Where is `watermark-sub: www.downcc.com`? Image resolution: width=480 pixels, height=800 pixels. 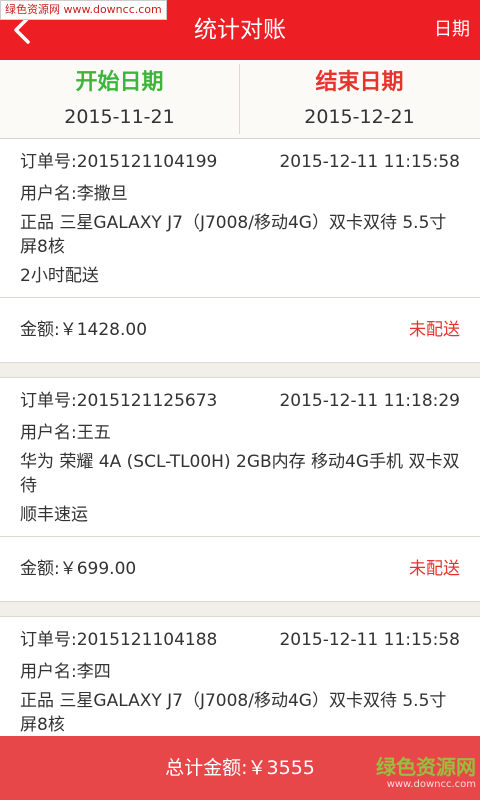 watermark-sub: www.downcc.com is located at coordinates (431, 784).